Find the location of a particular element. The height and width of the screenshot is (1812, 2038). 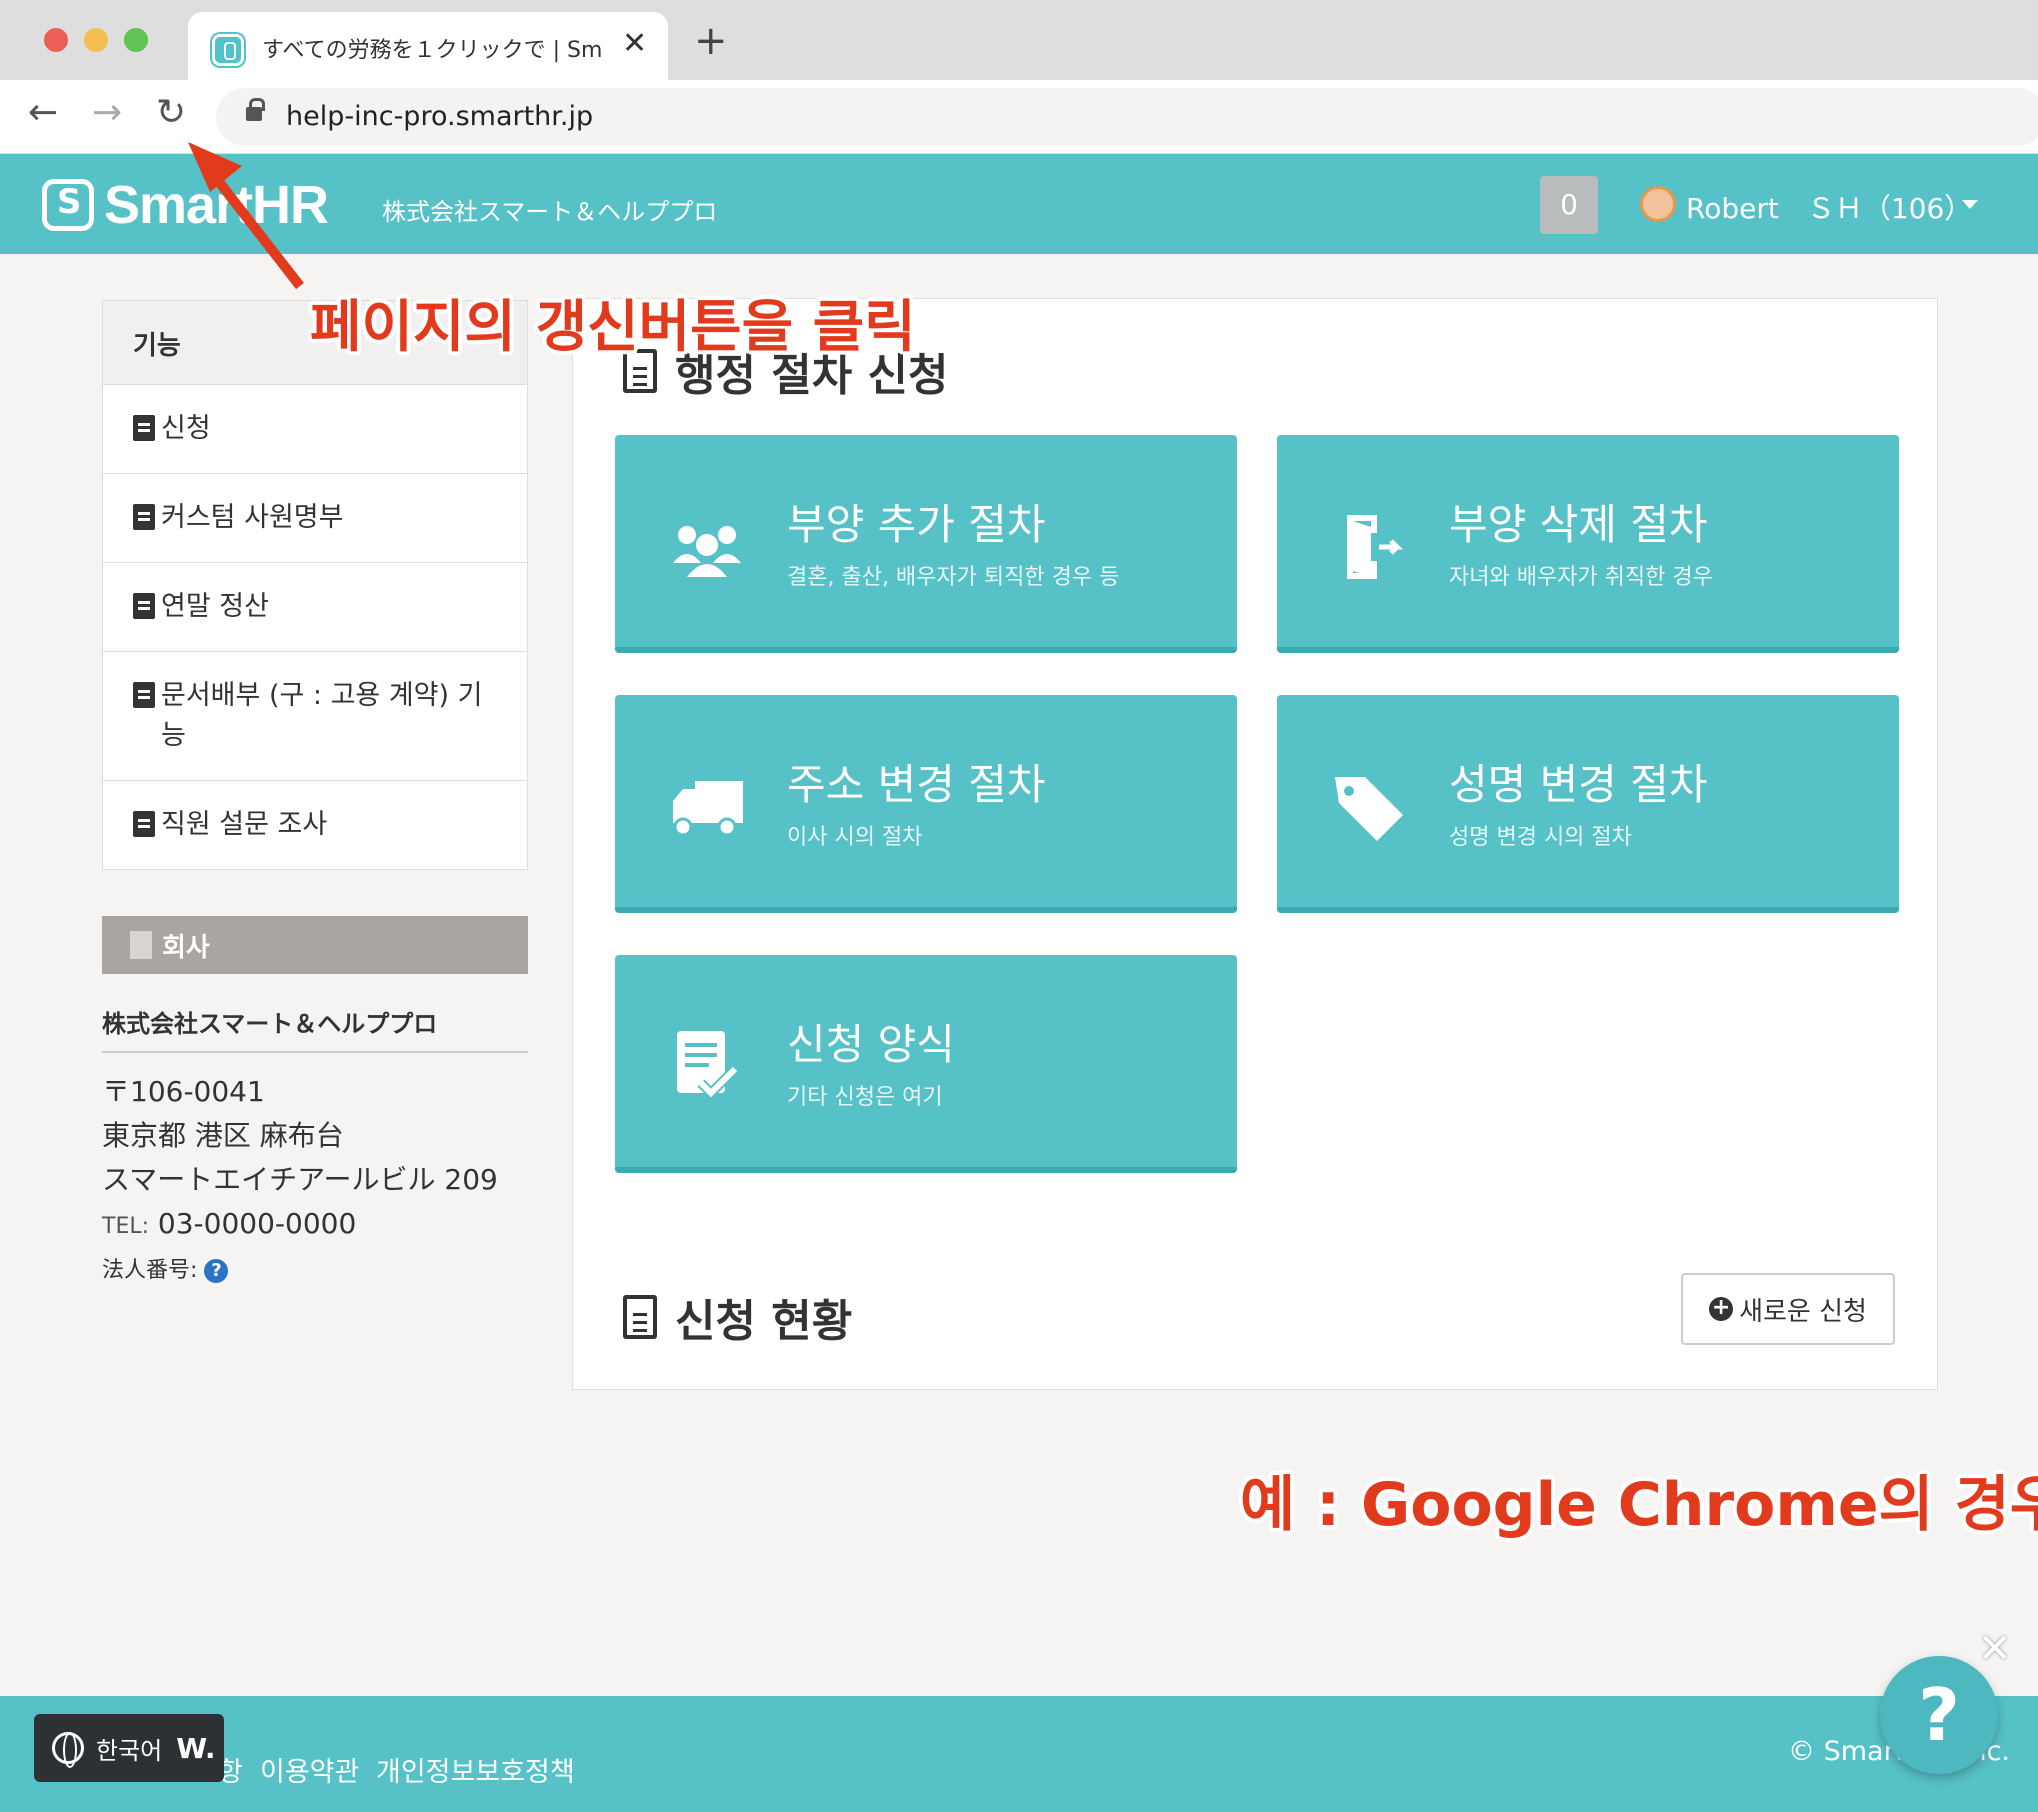

sidebar-item-employee-survey: 직원 설문 조사 is located at coordinates (315, 825).